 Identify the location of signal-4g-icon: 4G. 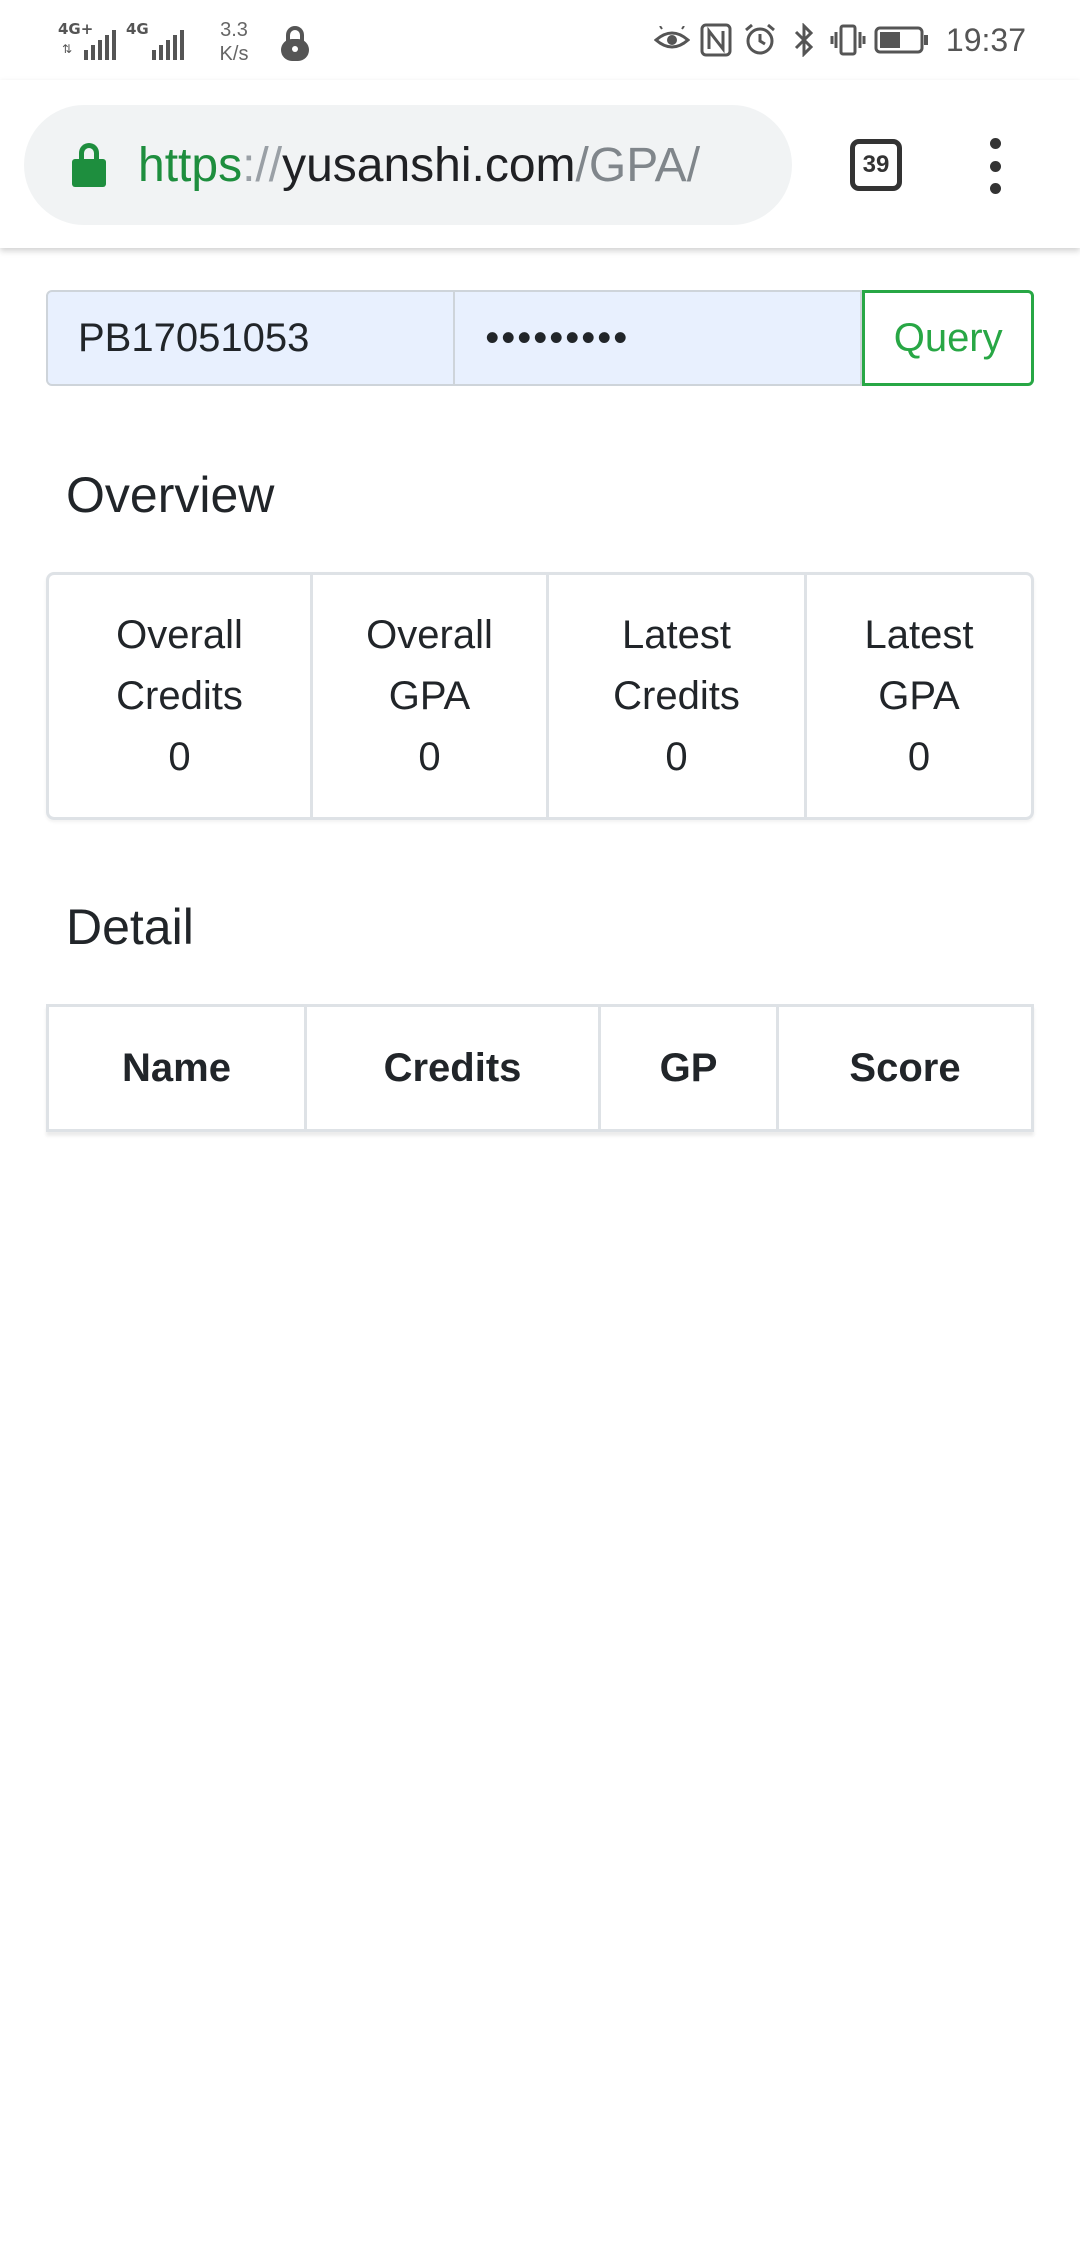
(155, 42).